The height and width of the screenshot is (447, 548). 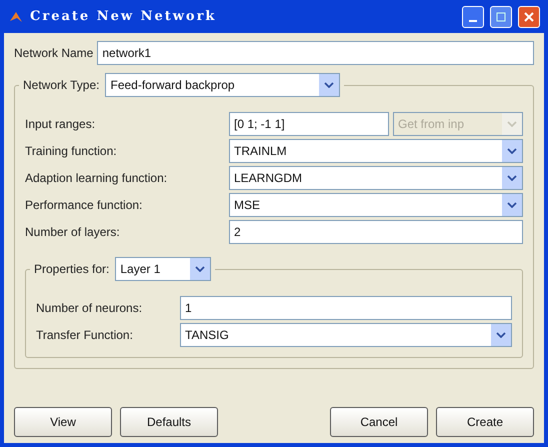 What do you see at coordinates (485, 422) in the screenshot?
I see `dialog-button: Create` at bounding box center [485, 422].